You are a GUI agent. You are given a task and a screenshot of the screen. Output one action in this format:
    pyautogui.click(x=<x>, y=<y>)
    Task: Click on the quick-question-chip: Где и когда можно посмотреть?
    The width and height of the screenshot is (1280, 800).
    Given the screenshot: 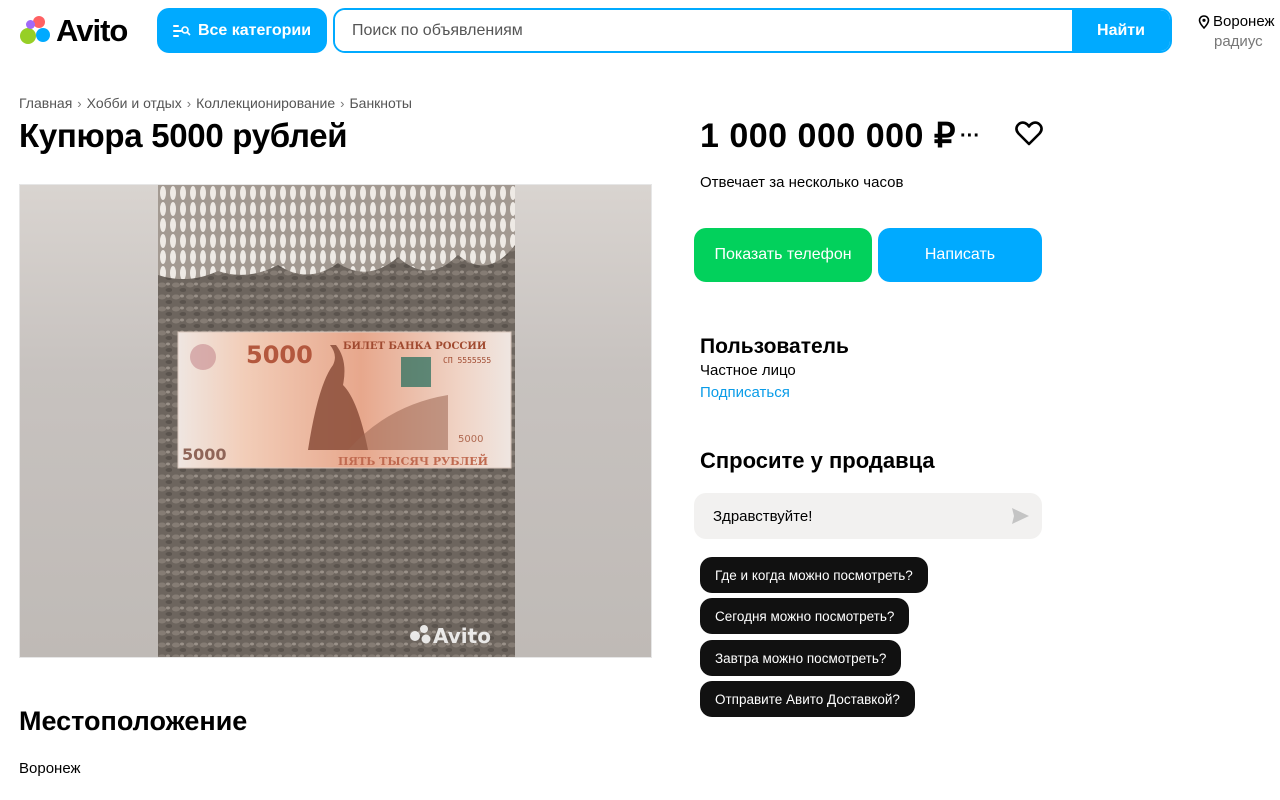 What is the action you would take?
    pyautogui.click(x=814, y=575)
    